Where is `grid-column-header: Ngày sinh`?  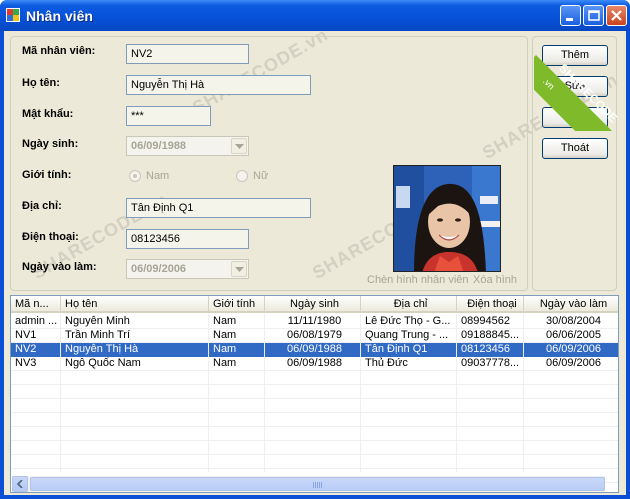
grid-column-header: Ngày sinh is located at coordinates (313, 304).